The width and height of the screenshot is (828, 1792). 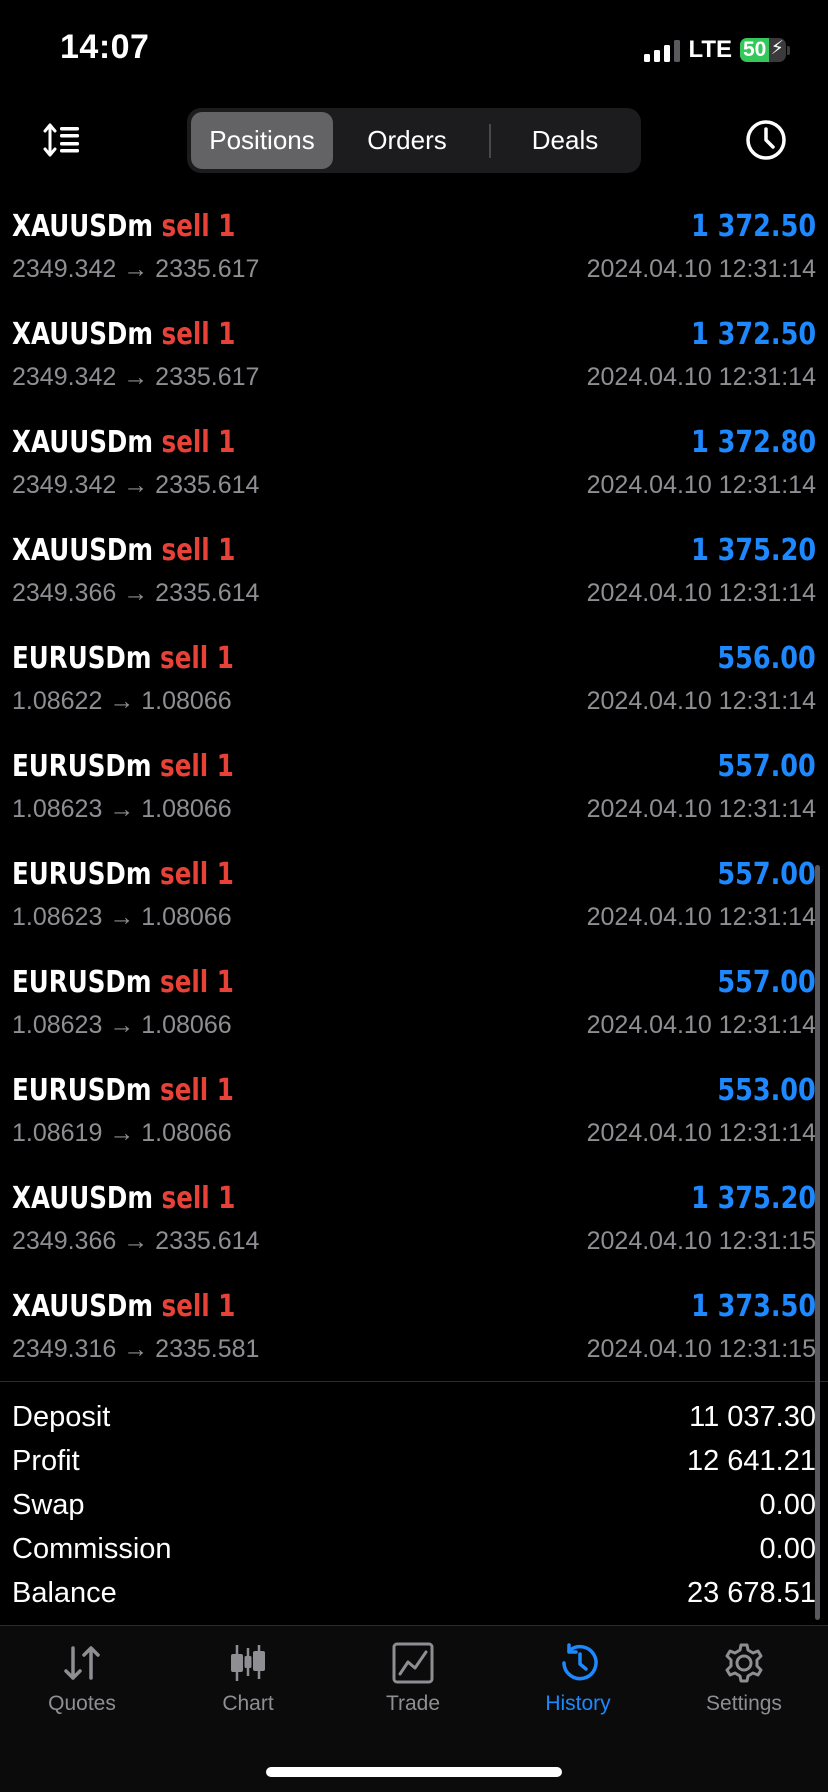 What do you see at coordinates (262, 140) in the screenshot?
I see `tab-positions: Positions` at bounding box center [262, 140].